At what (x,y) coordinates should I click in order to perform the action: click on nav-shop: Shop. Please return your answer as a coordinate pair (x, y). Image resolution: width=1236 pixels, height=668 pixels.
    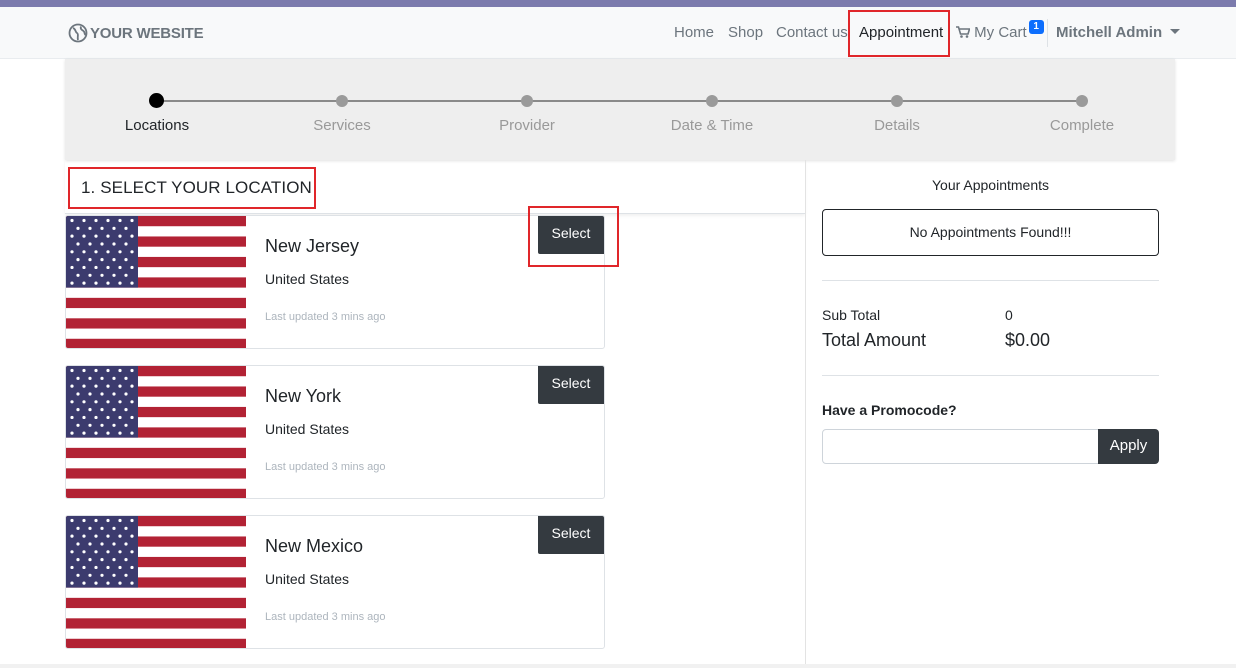
    Looking at the image, I should click on (745, 32).